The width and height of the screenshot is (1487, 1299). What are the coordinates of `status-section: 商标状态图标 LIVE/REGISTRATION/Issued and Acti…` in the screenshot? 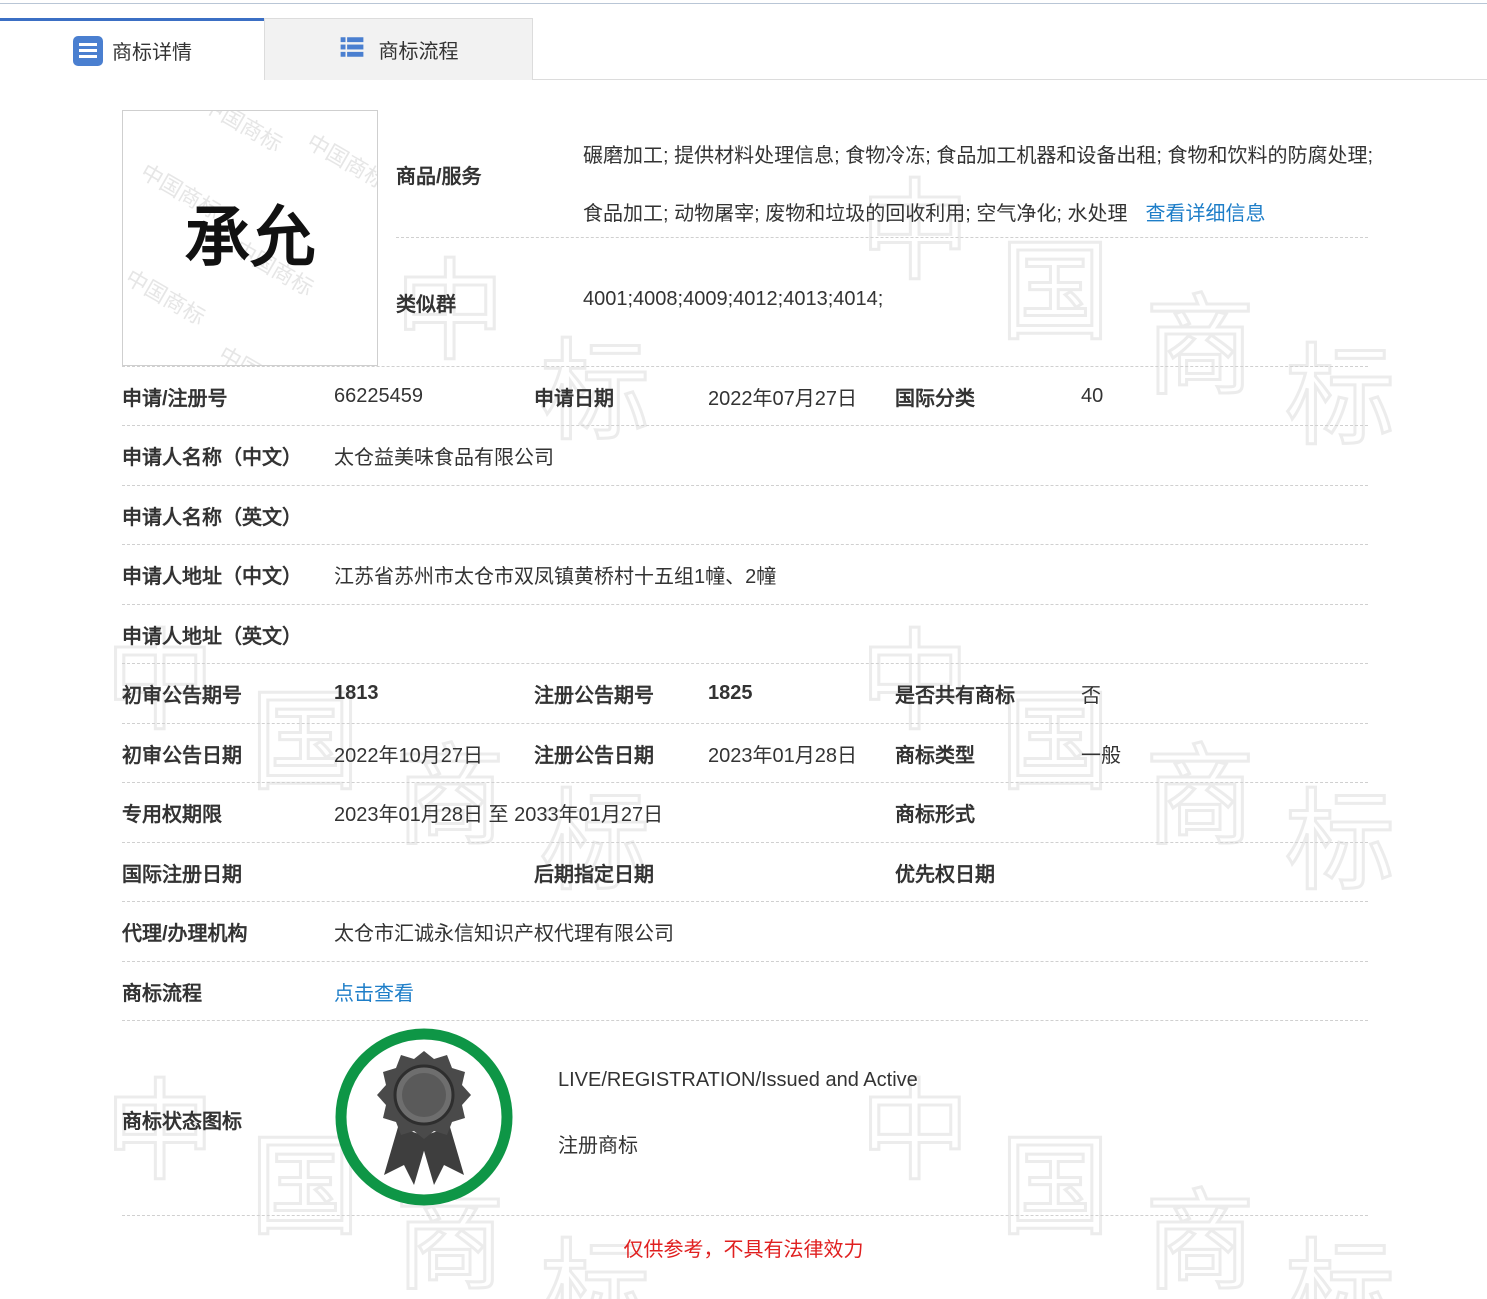 It's located at (745, 1118).